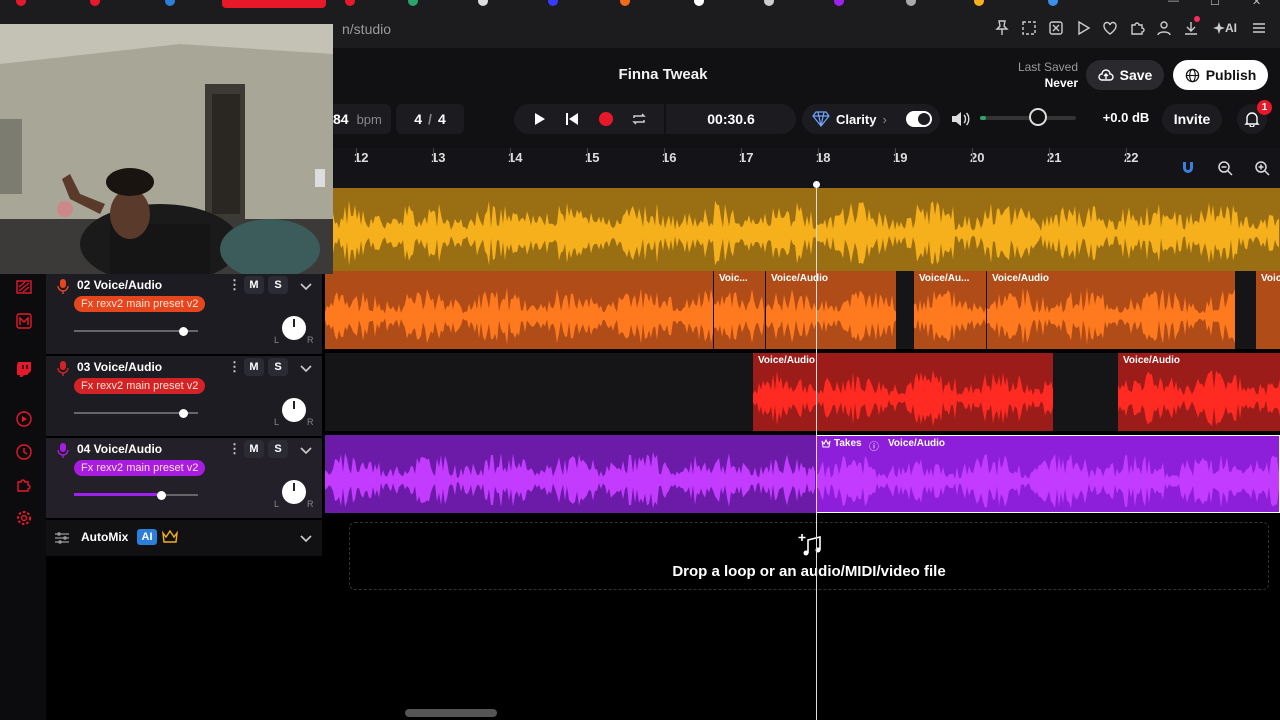 The width and height of the screenshot is (1280, 720). Describe the element at coordinates (1002, 28) in the screenshot. I see `pin-icon` at that location.